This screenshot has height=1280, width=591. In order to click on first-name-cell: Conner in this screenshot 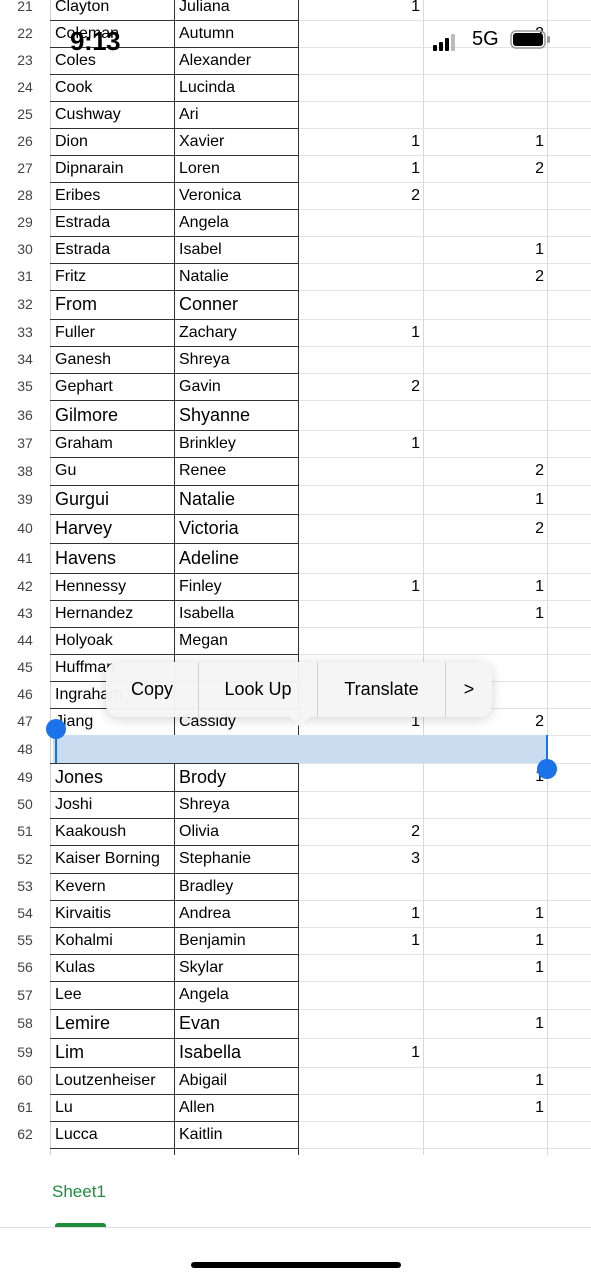, I will do `click(238, 304)`.